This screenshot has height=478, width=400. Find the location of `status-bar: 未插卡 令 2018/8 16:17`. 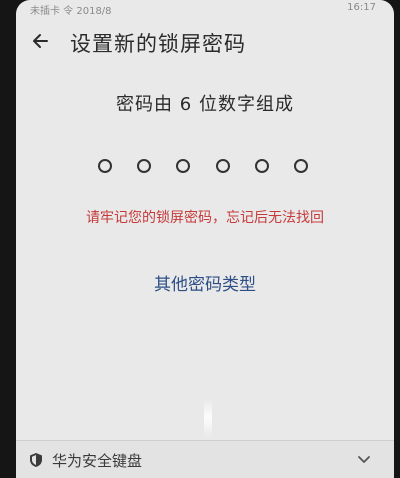

status-bar: 未插卡 令 2018/8 16:17 is located at coordinates (205, 9).